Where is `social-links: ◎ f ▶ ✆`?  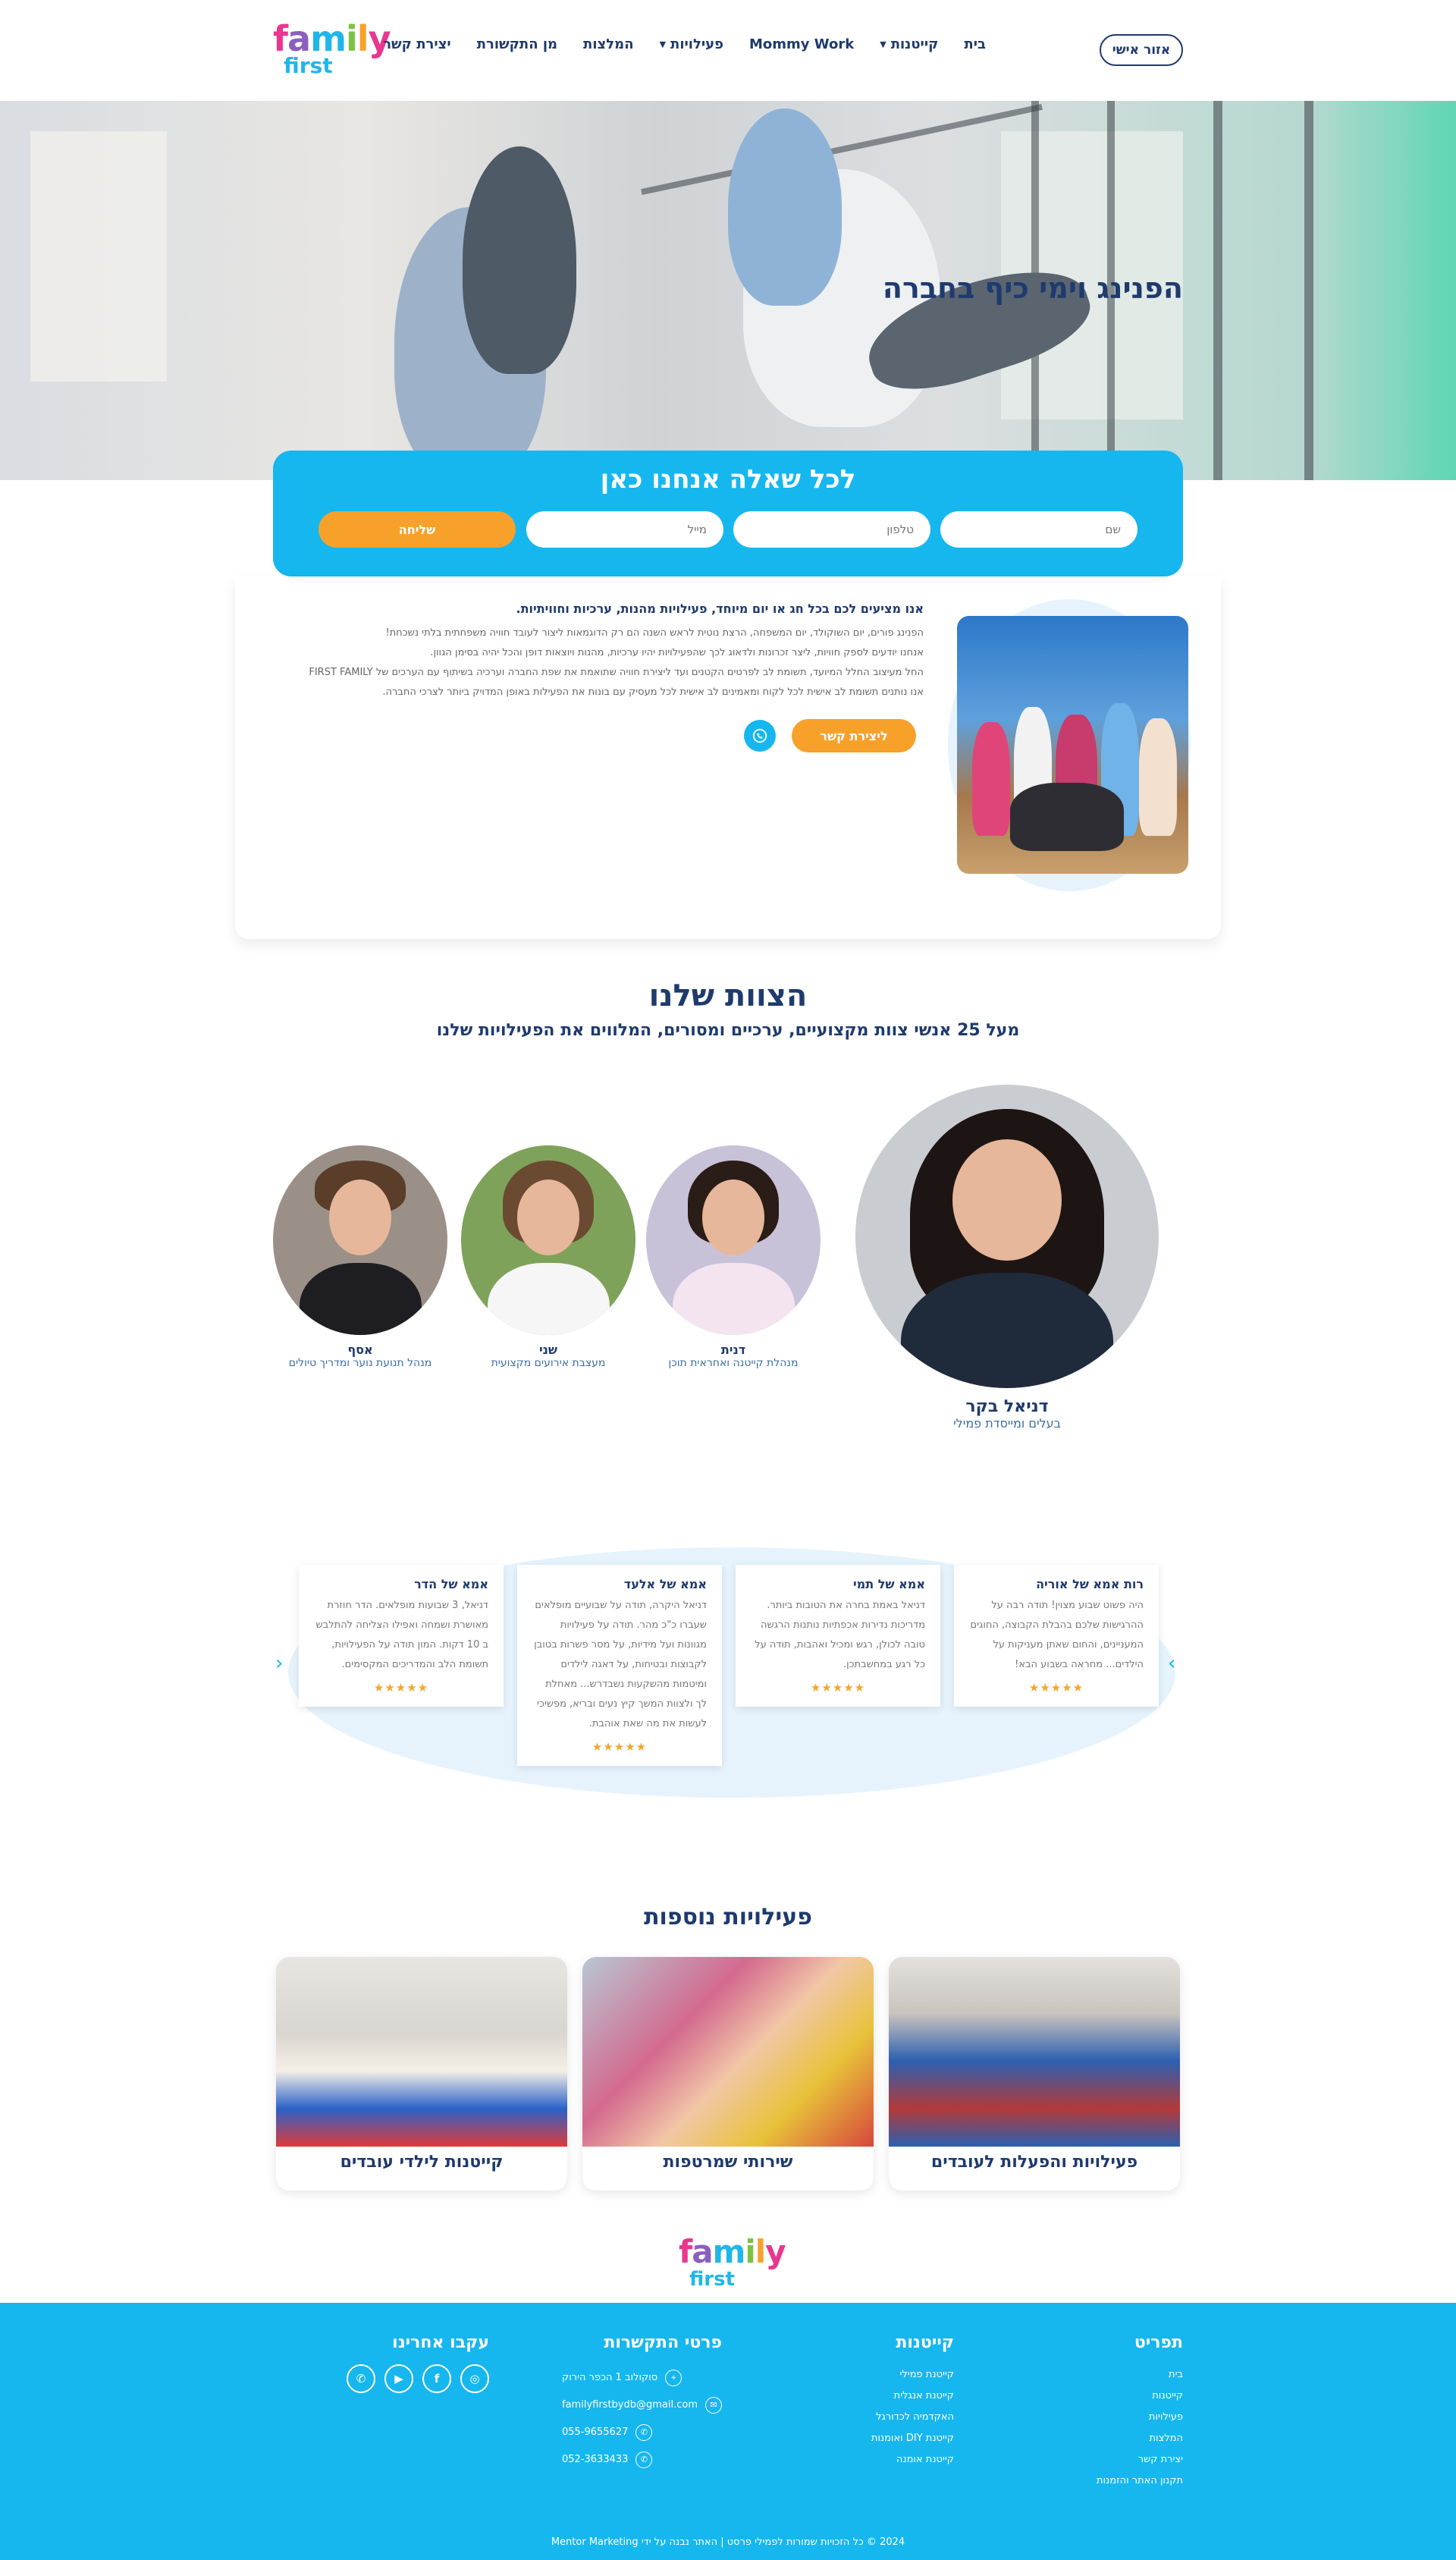 social-links: ◎ f ▶ ✆ is located at coordinates (418, 2378).